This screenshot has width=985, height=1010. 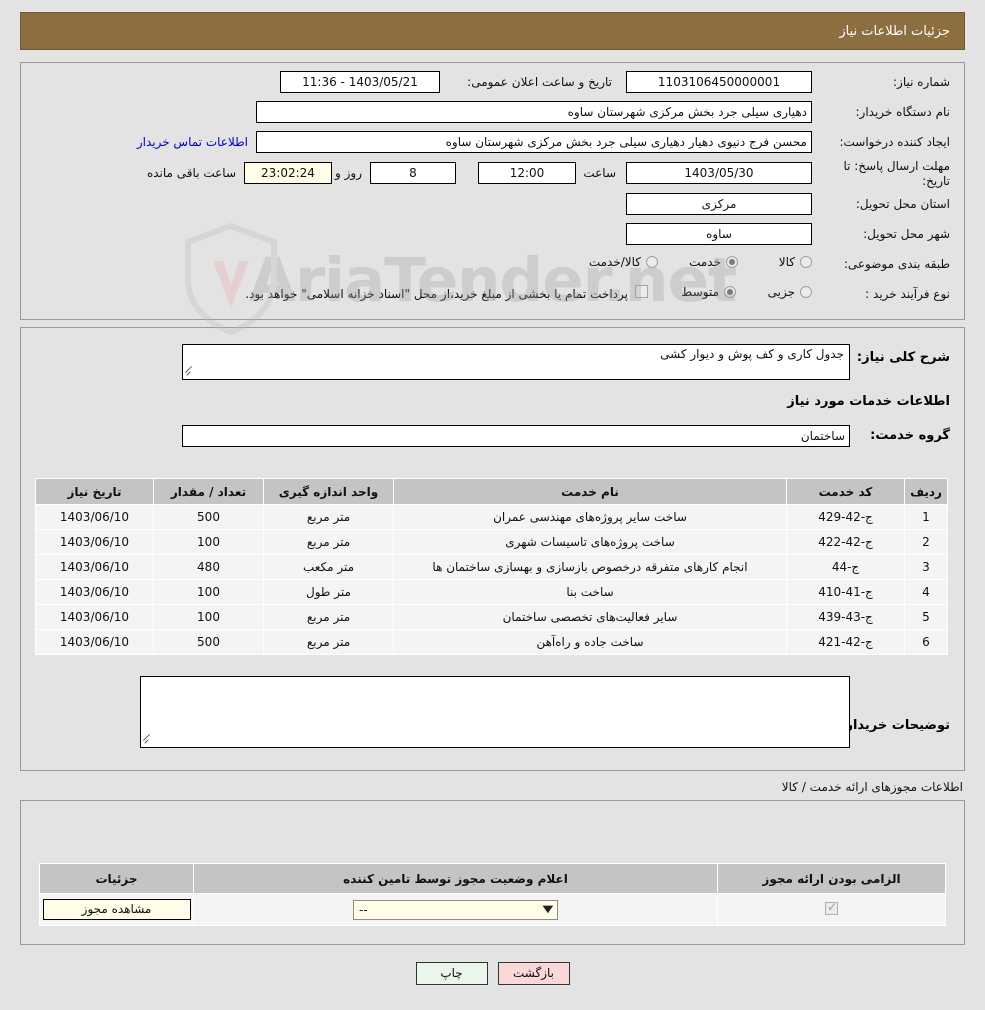 I want to click on col-license-required: الزامی بودن ارائه مجوز, so click(x=831, y=878).